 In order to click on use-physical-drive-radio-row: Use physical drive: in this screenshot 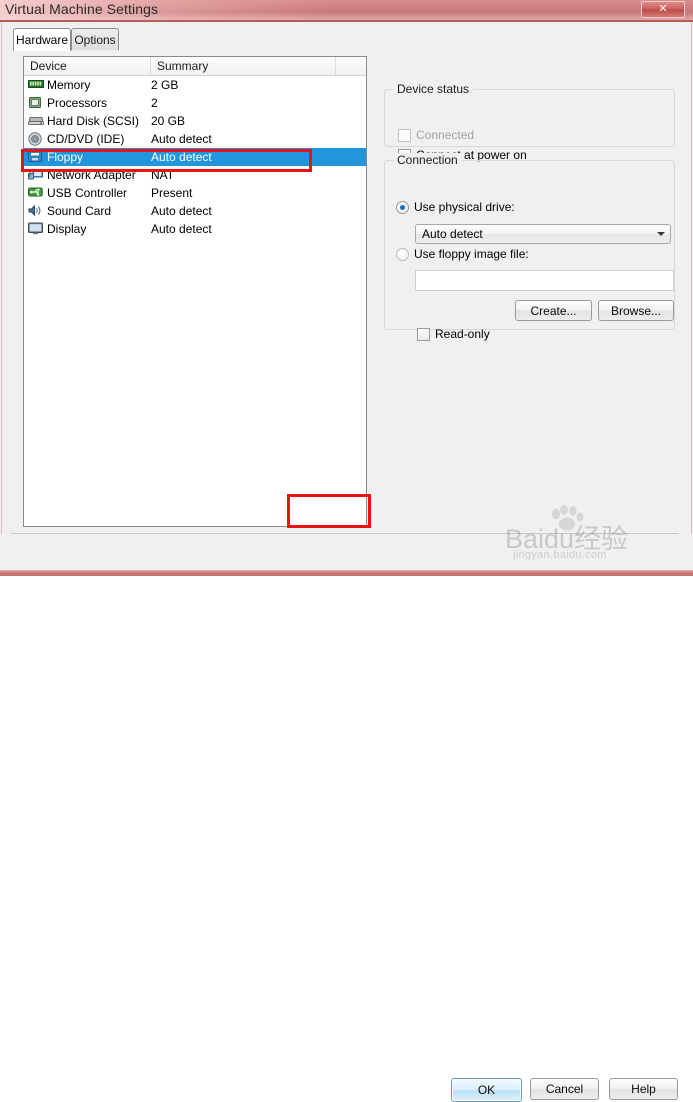, I will do `click(455, 207)`.